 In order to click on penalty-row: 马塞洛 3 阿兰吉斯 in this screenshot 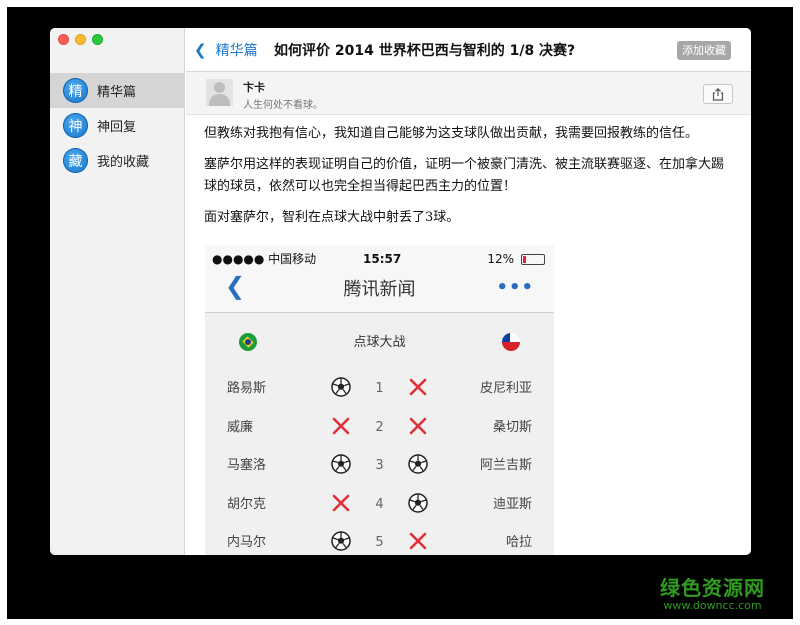, I will do `click(379, 464)`.